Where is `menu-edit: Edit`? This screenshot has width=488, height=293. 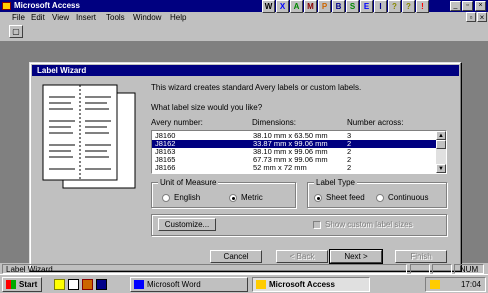
menu-edit: Edit is located at coordinates (38, 17).